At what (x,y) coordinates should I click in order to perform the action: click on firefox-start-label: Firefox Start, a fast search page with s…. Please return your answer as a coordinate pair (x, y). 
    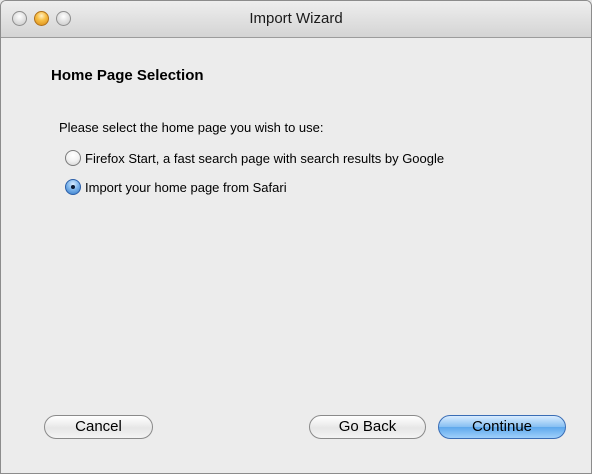
    Looking at the image, I should click on (264, 158).